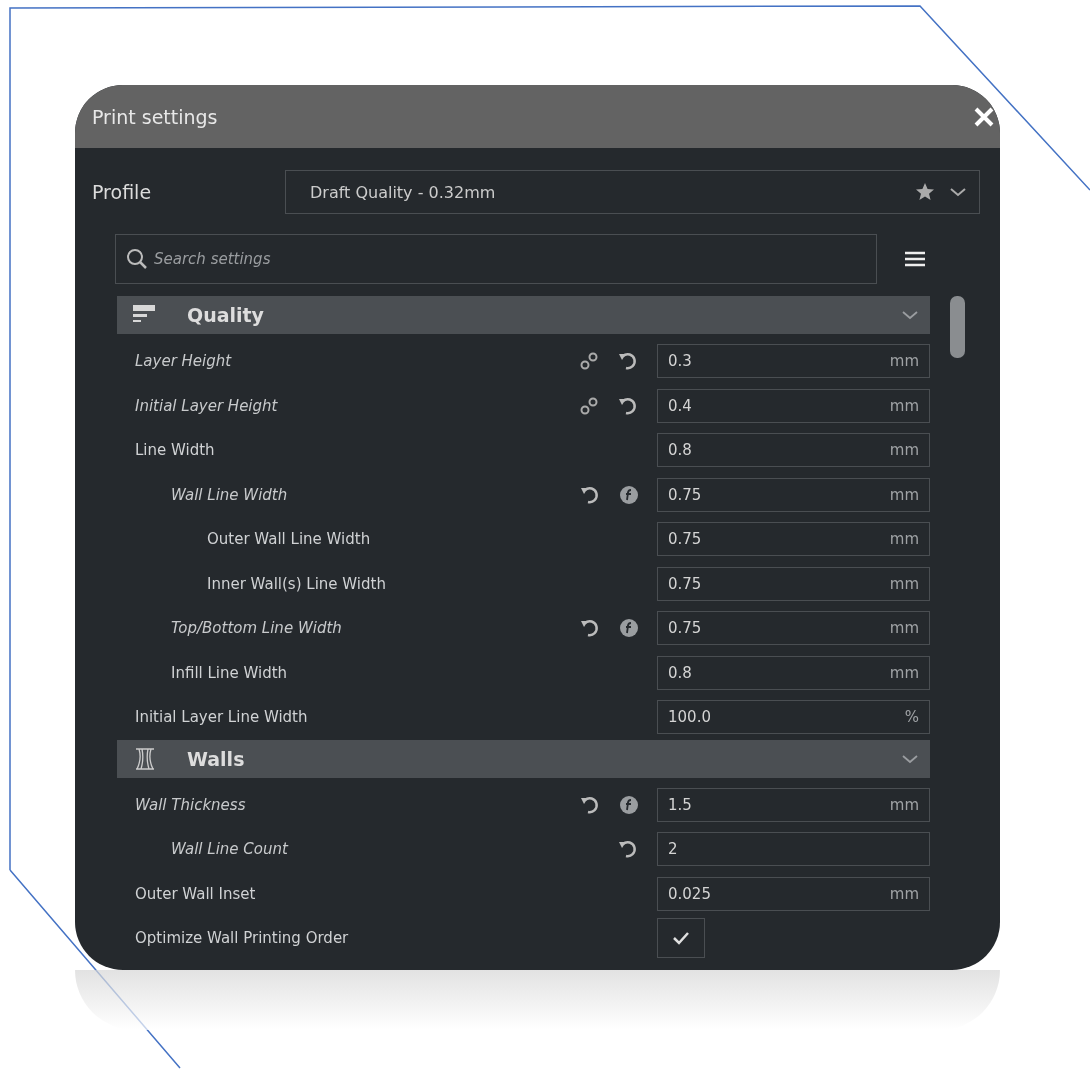  Describe the element at coordinates (793, 405) in the screenshot. I see `value-field: 0.4 mm` at that location.